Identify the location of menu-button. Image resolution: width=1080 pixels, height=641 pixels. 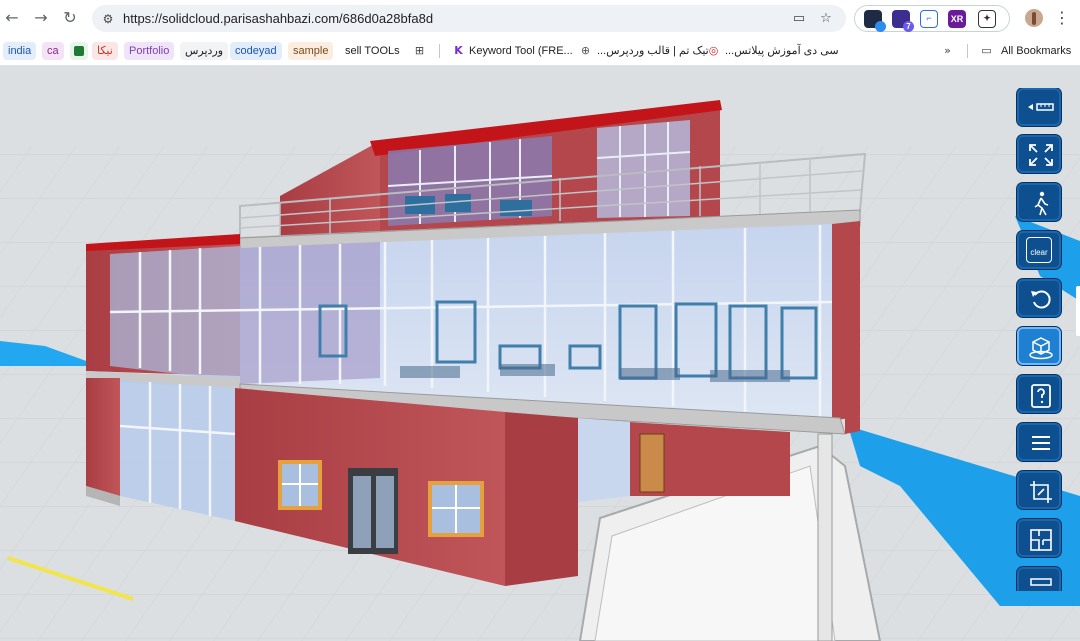
(1039, 442).